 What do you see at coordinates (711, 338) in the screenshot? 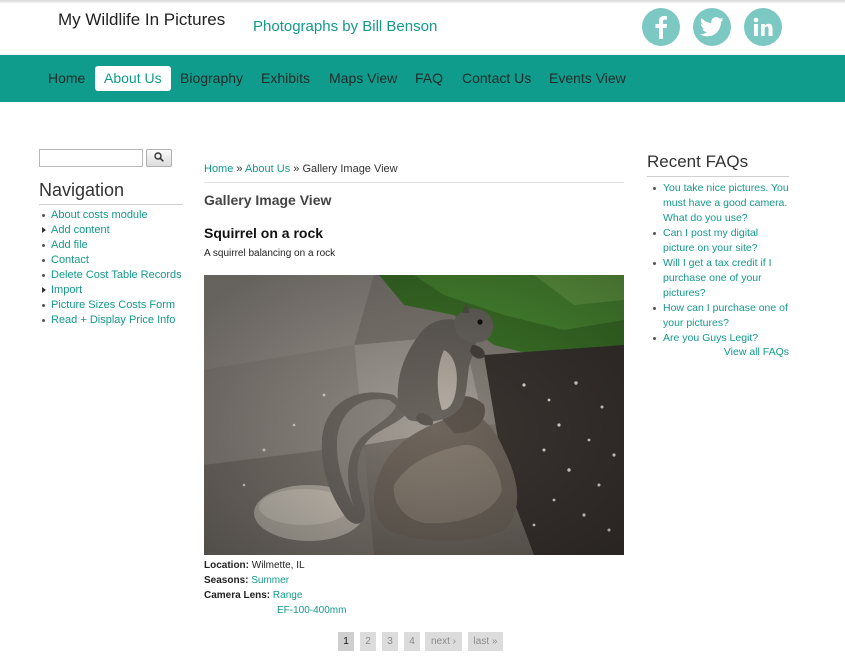
I see `faq-link-label: Are you Guys Legit?` at bounding box center [711, 338].